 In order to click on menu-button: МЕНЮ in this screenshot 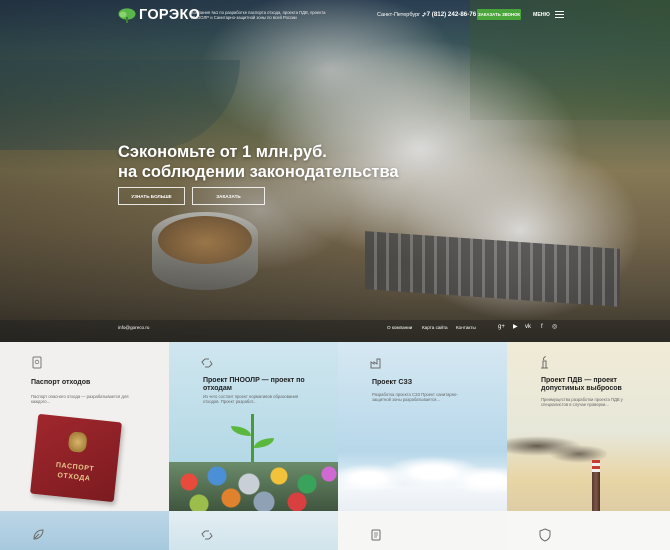, I will do `click(548, 14)`.